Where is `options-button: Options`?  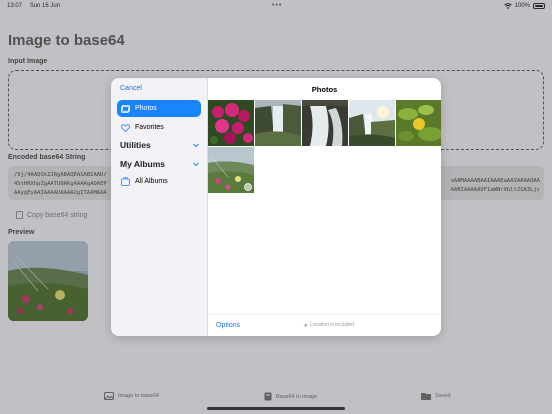
options-button: Options is located at coordinates (228, 325).